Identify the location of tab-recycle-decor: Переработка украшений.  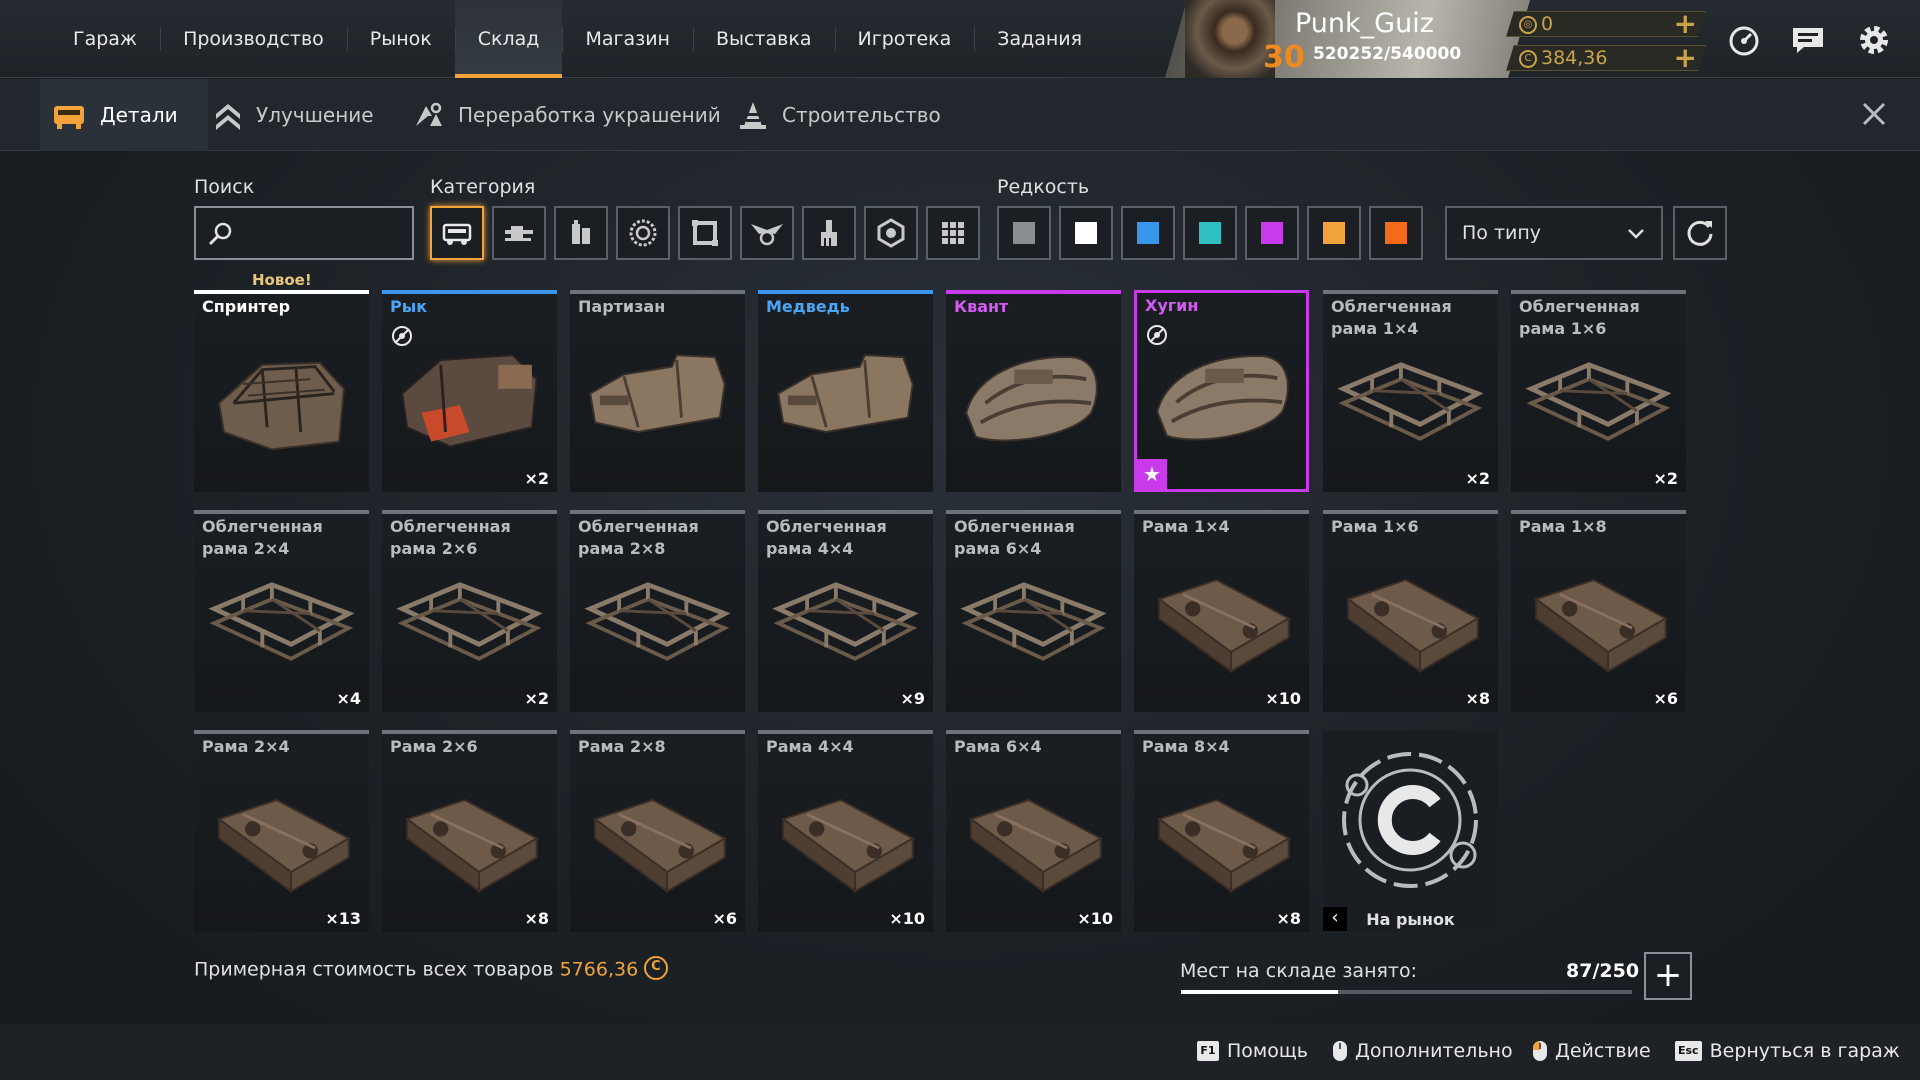
(566, 115).